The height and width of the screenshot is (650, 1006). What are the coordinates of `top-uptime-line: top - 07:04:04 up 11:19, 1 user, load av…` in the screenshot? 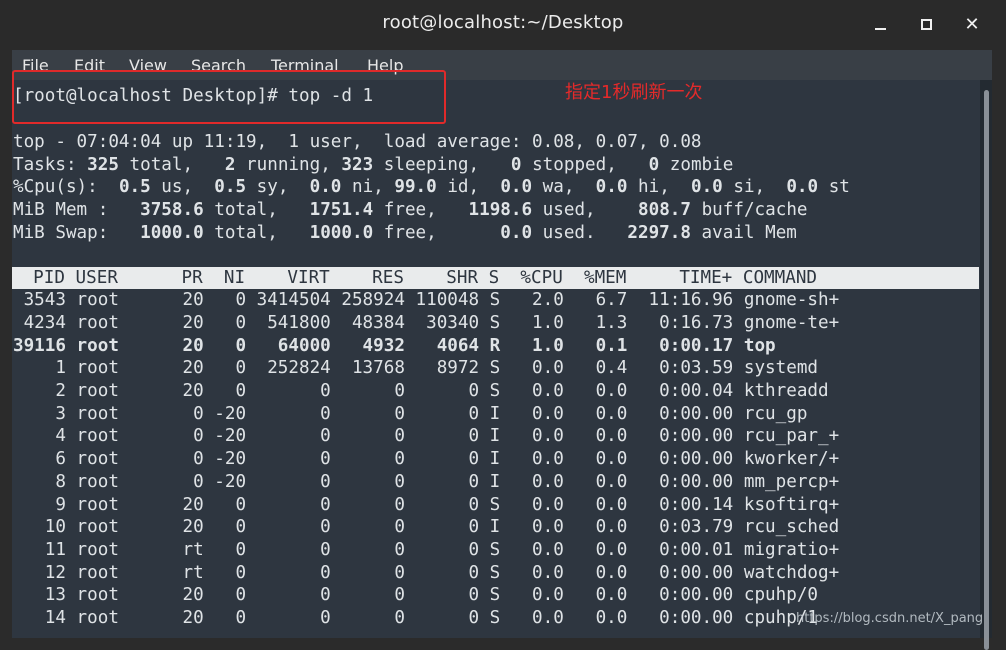 It's located at (357, 142).